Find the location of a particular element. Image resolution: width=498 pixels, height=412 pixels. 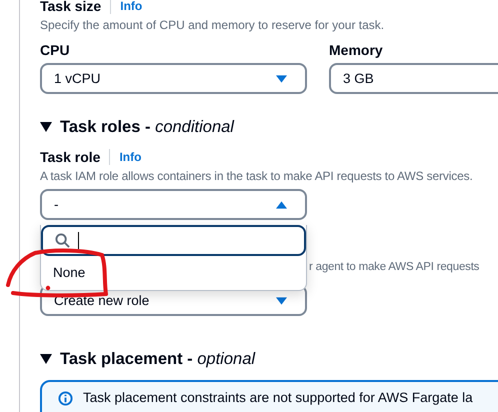

field-description: r agent to make AWS API requests is located at coordinates (394, 267).